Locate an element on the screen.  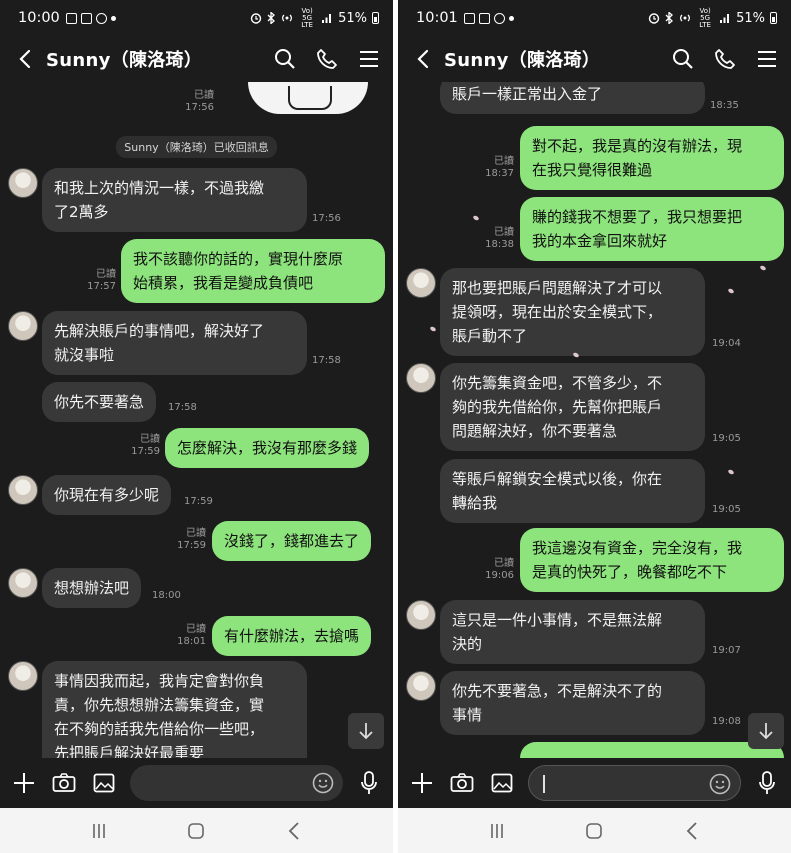
read-receipt: 已讀 17:56 is located at coordinates (199, 101).